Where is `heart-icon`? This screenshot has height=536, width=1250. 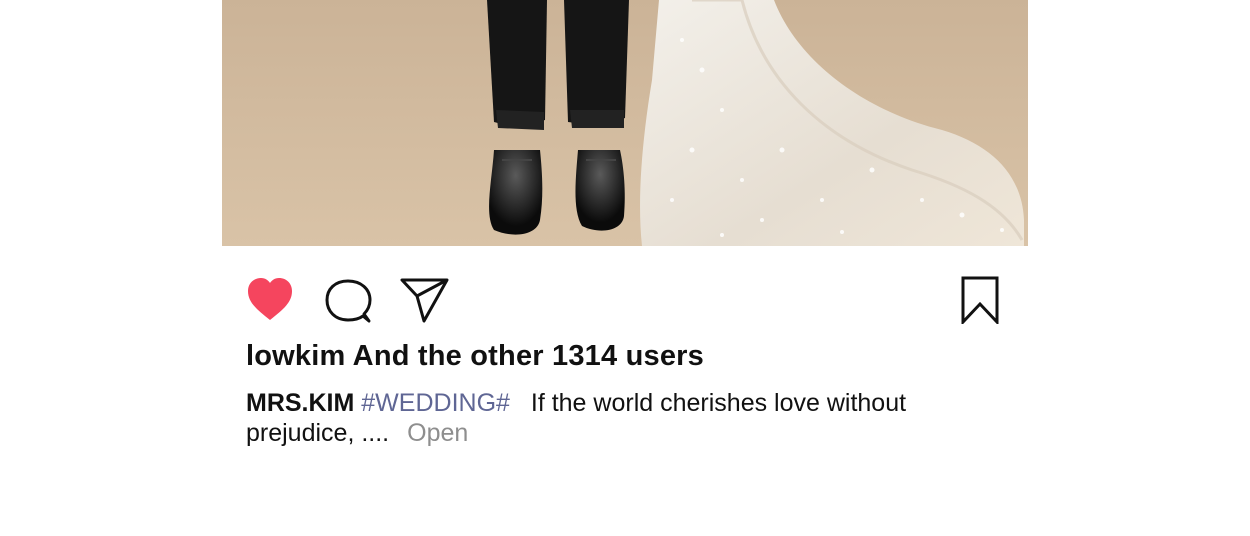
heart-icon is located at coordinates (270, 299).